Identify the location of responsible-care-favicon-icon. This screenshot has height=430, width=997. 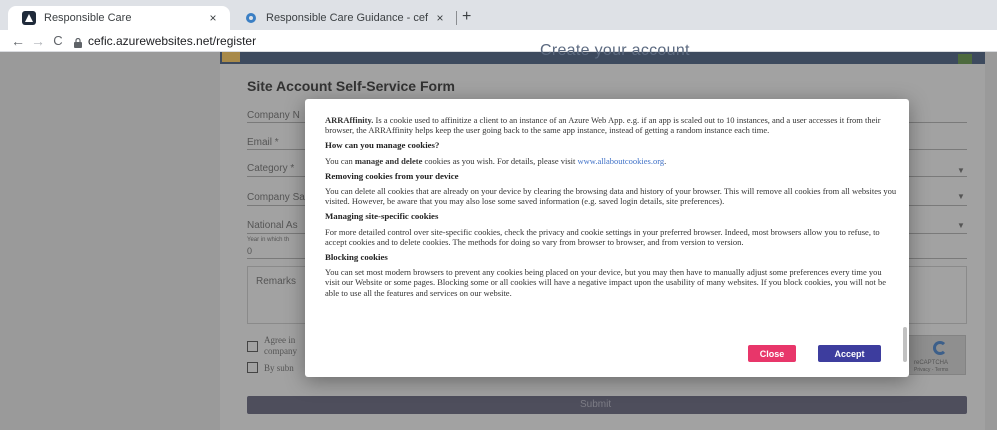
(29, 18).